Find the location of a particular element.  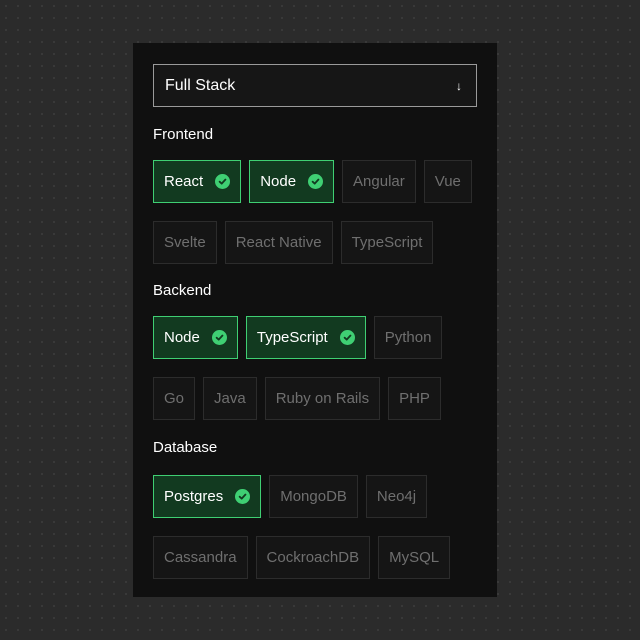

chip-label: React Native is located at coordinates (278, 242).